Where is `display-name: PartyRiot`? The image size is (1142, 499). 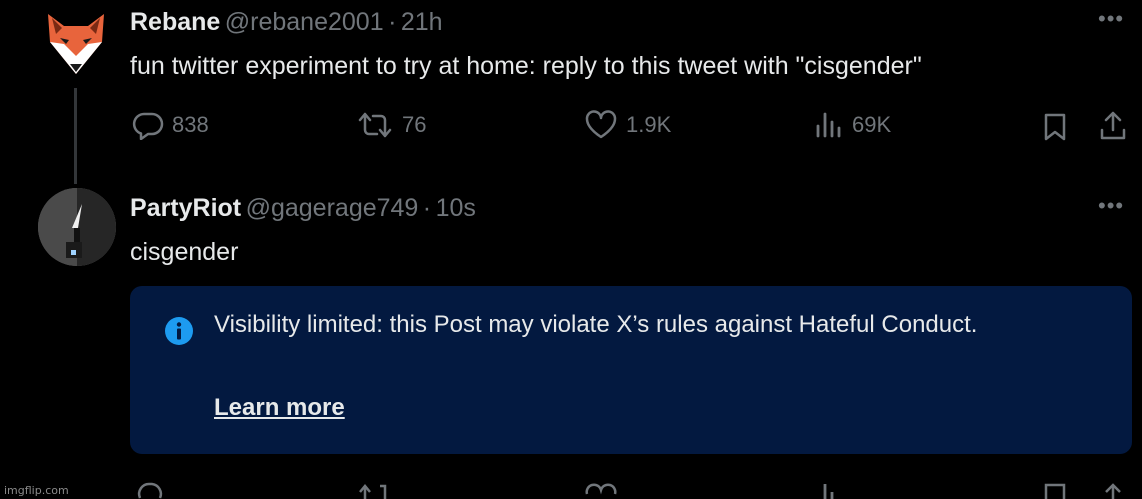 display-name: PartyRiot is located at coordinates (185, 208).